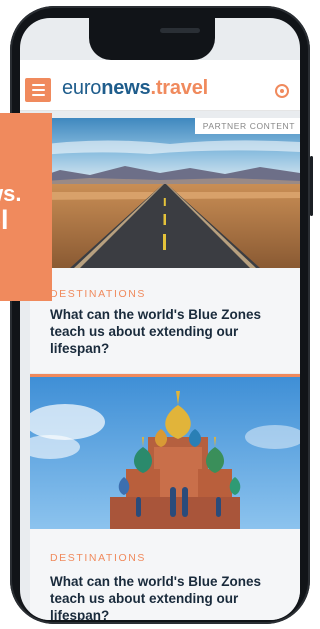  Describe the element at coordinates (179, 88) in the screenshot. I see `logo-travel: .travel` at that location.